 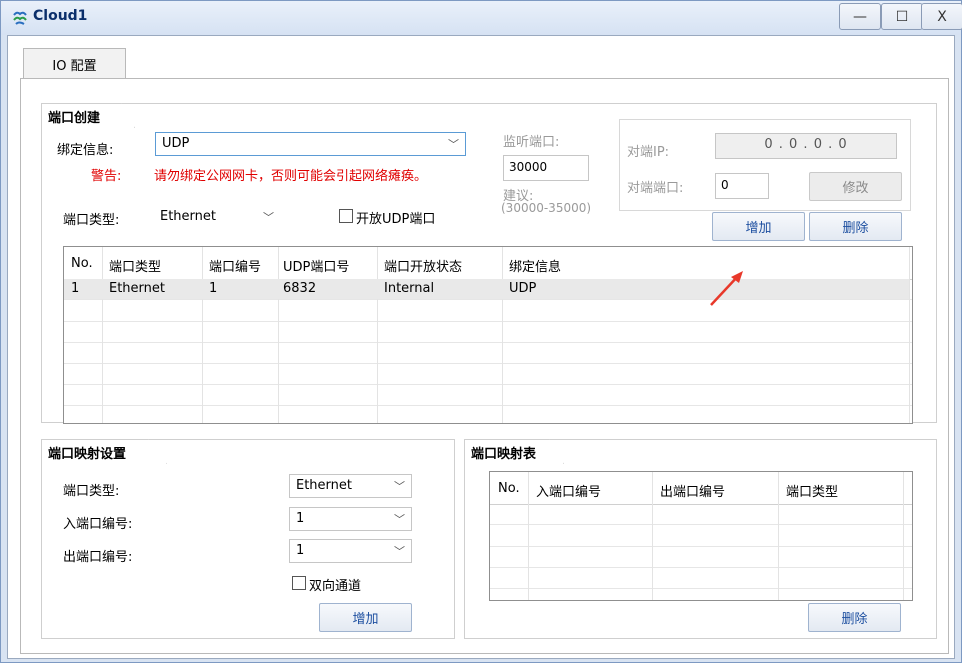 I want to click on column-header: 绑定信息, so click(x=535, y=265).